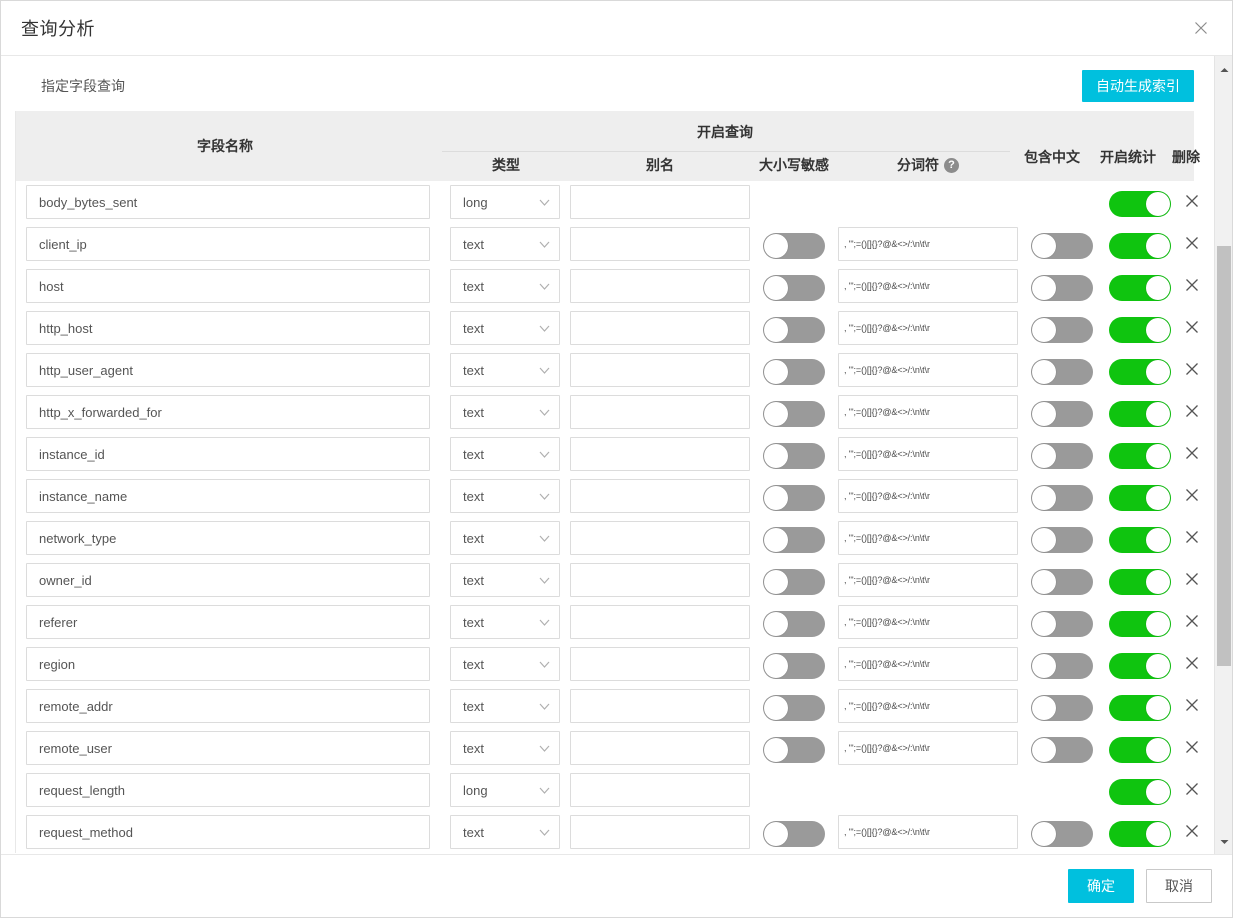 The width and height of the screenshot is (1235, 920). I want to click on field-type-select: long, so click(505, 202).